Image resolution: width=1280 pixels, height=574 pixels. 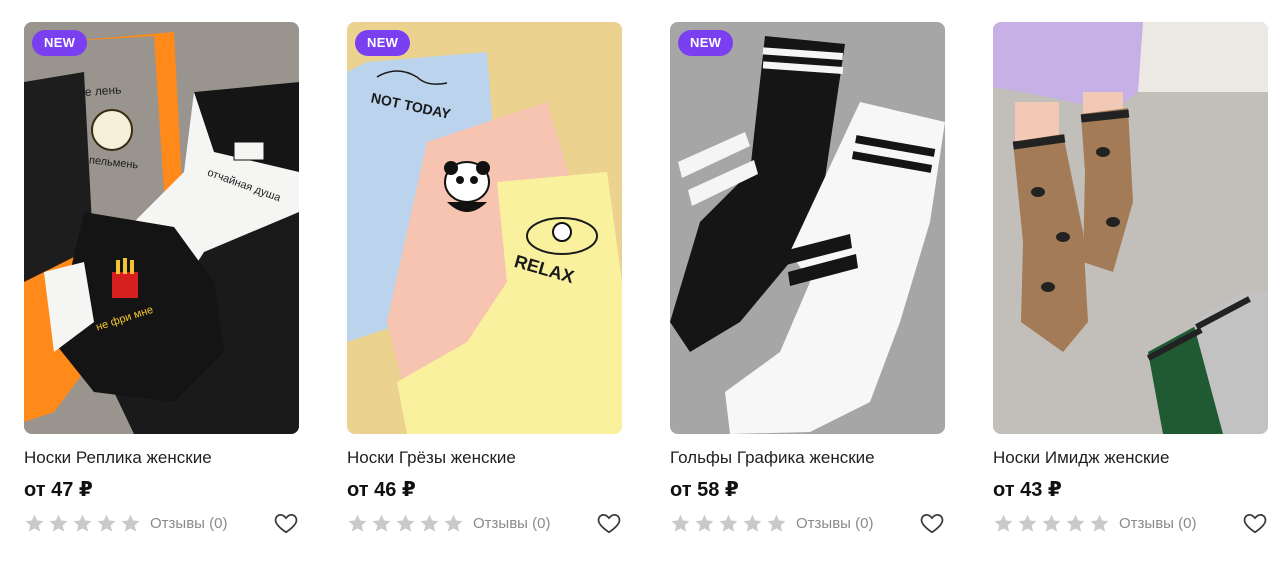 I want to click on product-price: от 58 ₽, so click(x=704, y=490).